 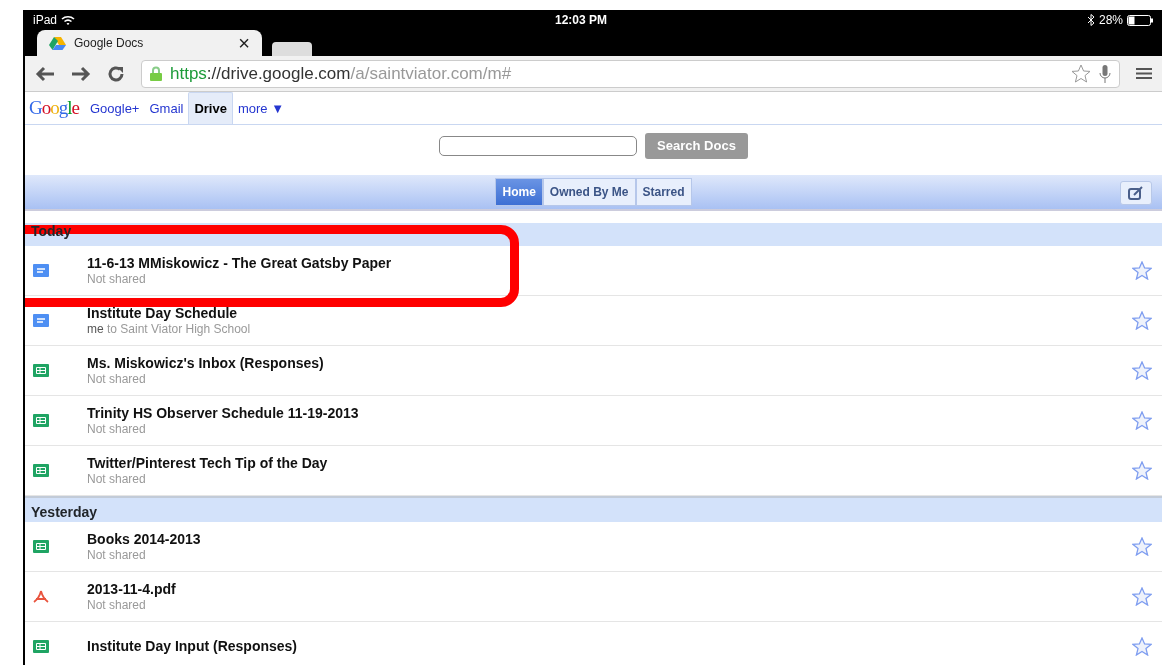 I want to click on file-row: 11-6-13 MMiskowicz - The Great Gatsby Paper Not shared, so click(x=593, y=270).